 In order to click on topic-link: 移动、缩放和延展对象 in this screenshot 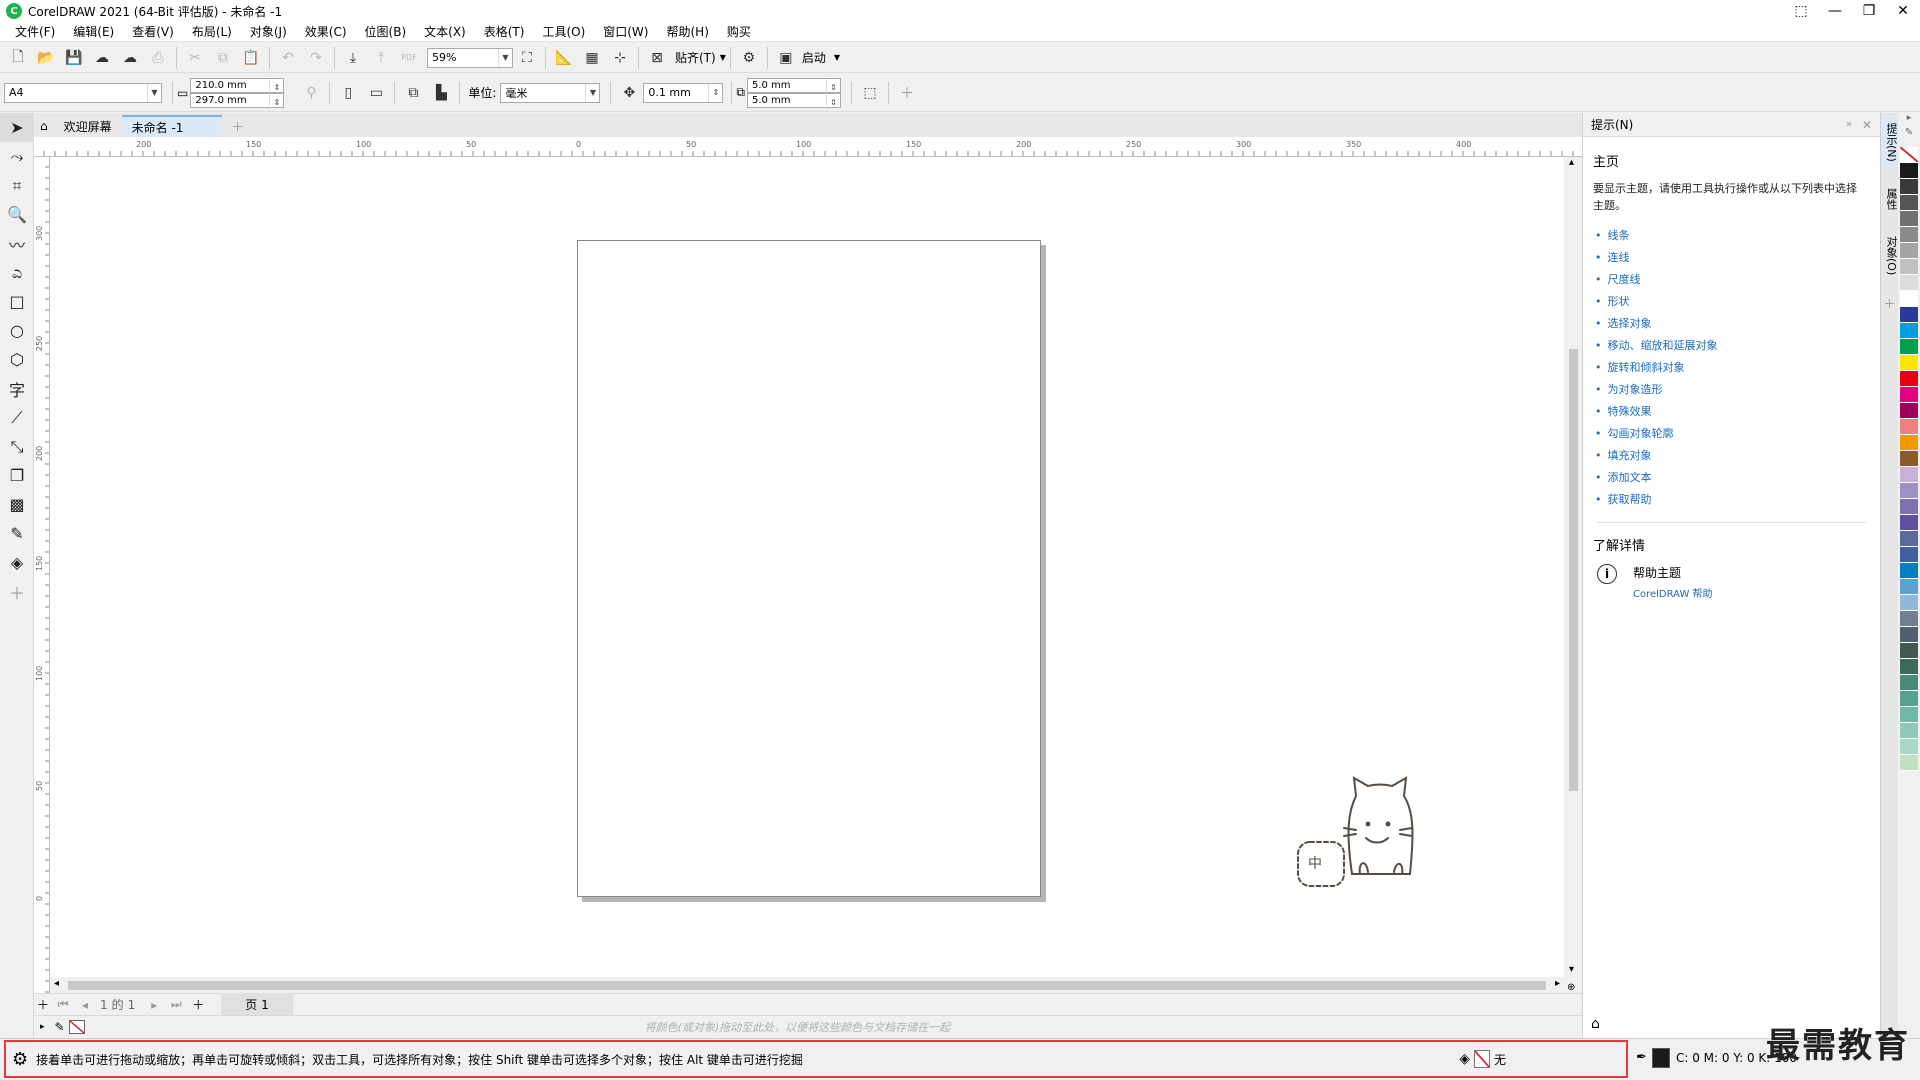, I will do `click(1737, 345)`.